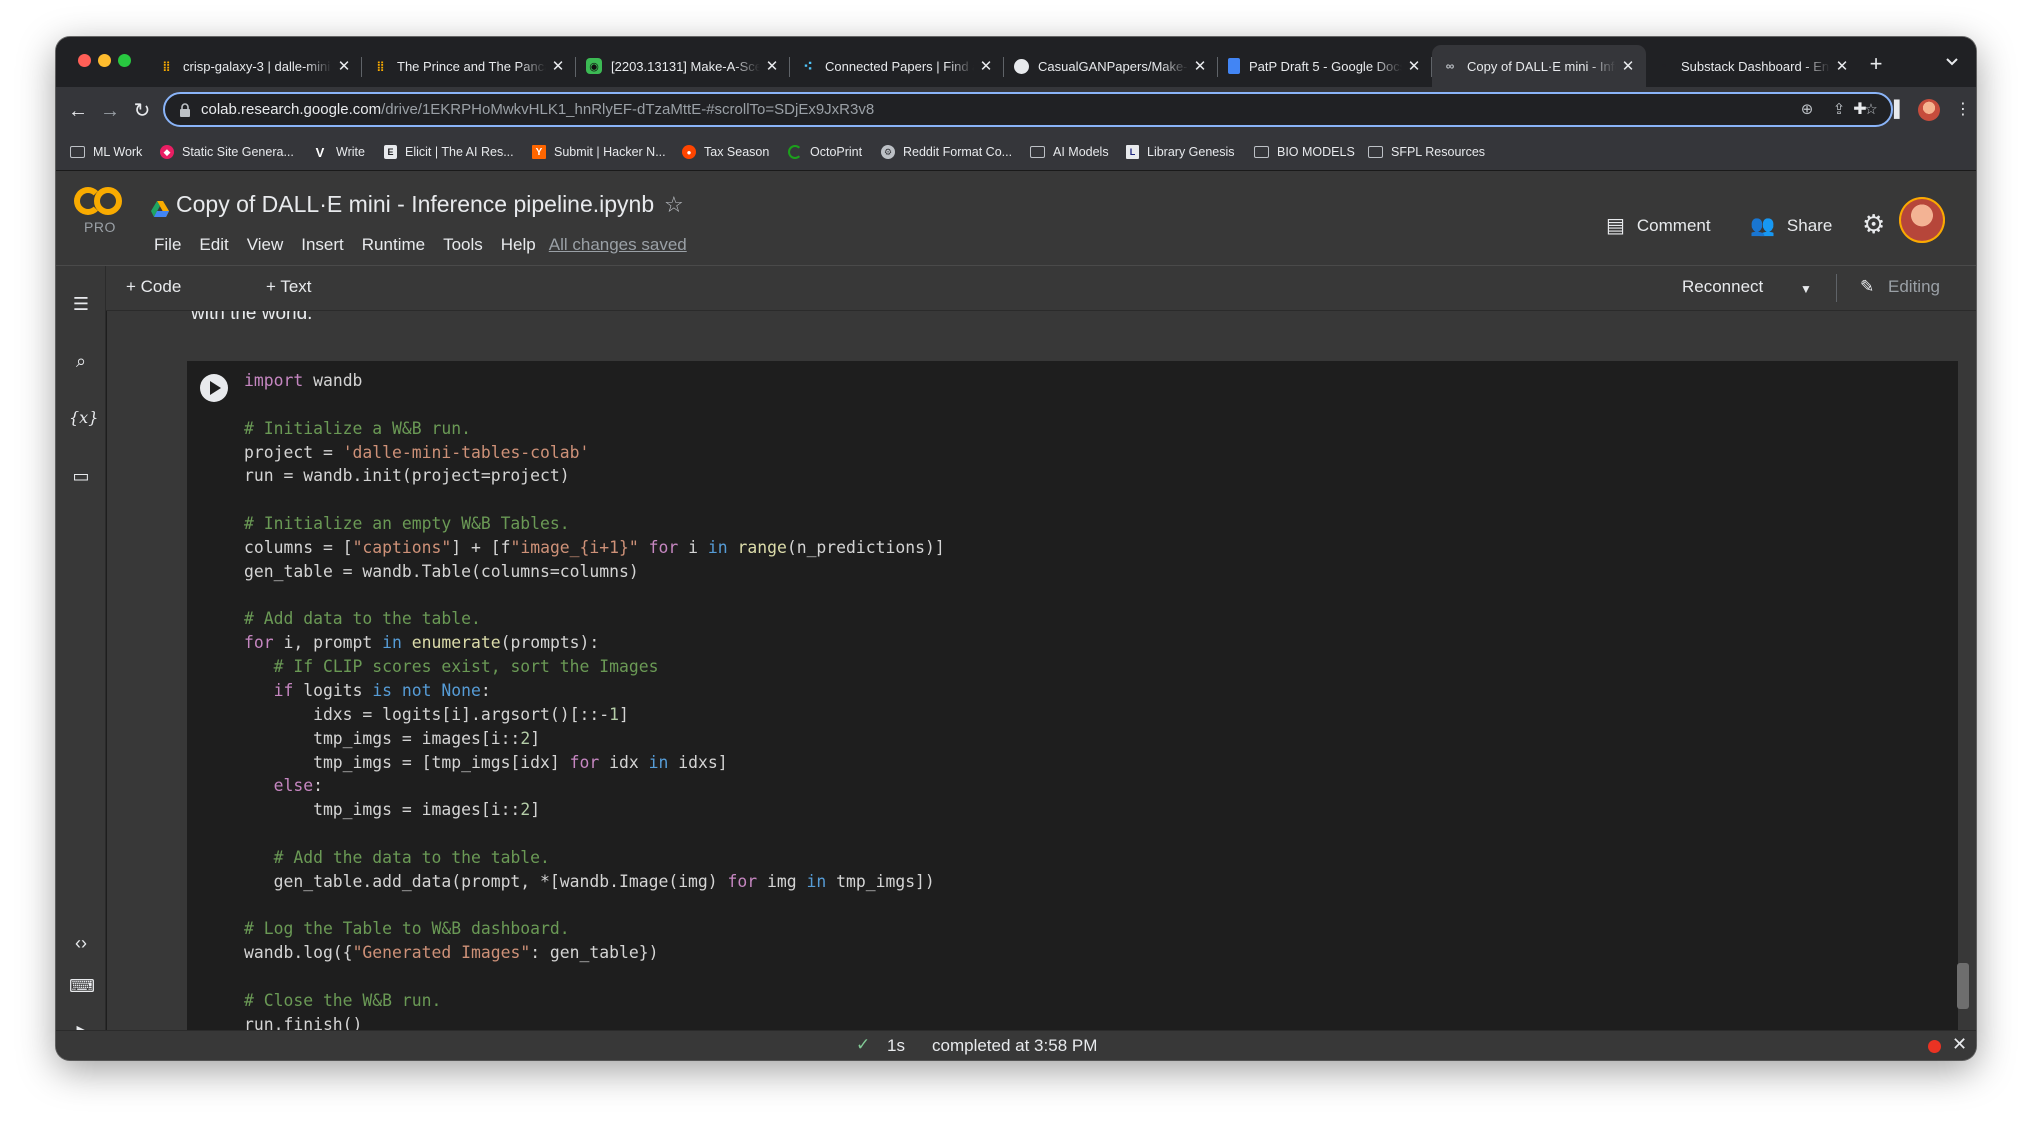 The height and width of the screenshot is (1132, 2032). What do you see at coordinates (407, 762) in the screenshot?
I see `code-token: tmp_imgs = [tmp_imgs[idx]` at bounding box center [407, 762].